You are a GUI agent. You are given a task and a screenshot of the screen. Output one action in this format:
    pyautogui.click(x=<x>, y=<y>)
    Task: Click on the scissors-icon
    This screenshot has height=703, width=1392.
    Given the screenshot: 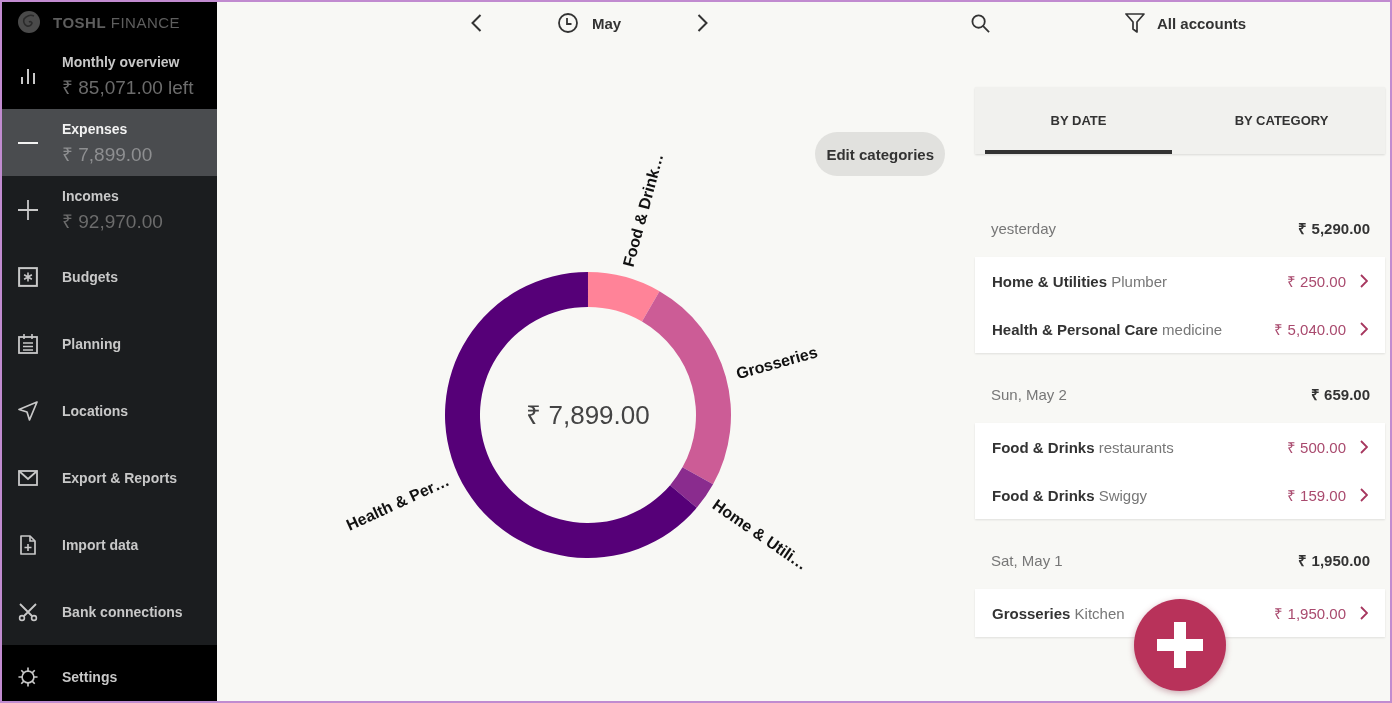 What is the action you would take?
    pyautogui.click(x=28, y=611)
    